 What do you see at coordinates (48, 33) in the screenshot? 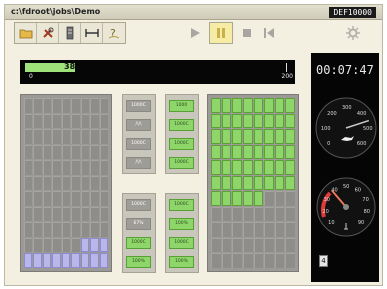
I see `tools-button` at bounding box center [48, 33].